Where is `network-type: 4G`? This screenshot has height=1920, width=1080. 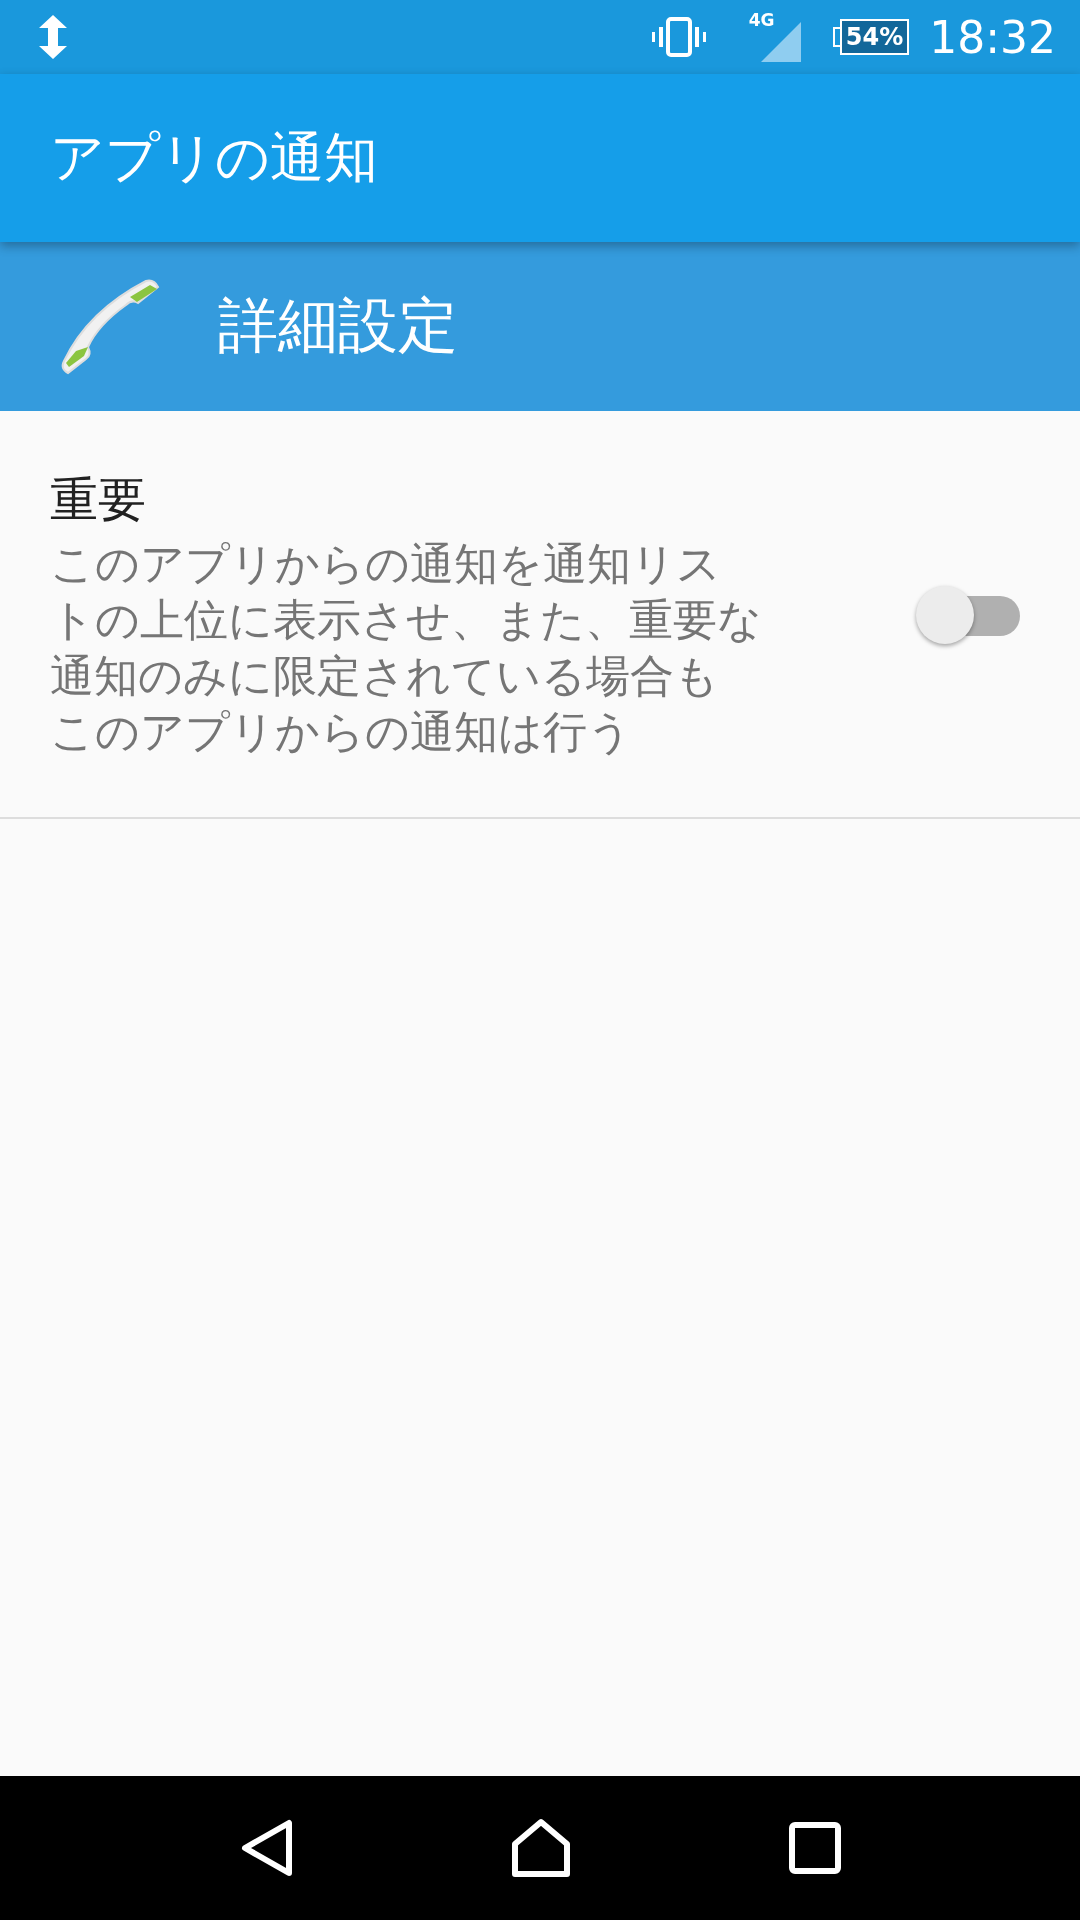 network-type: 4G is located at coordinates (761, 20).